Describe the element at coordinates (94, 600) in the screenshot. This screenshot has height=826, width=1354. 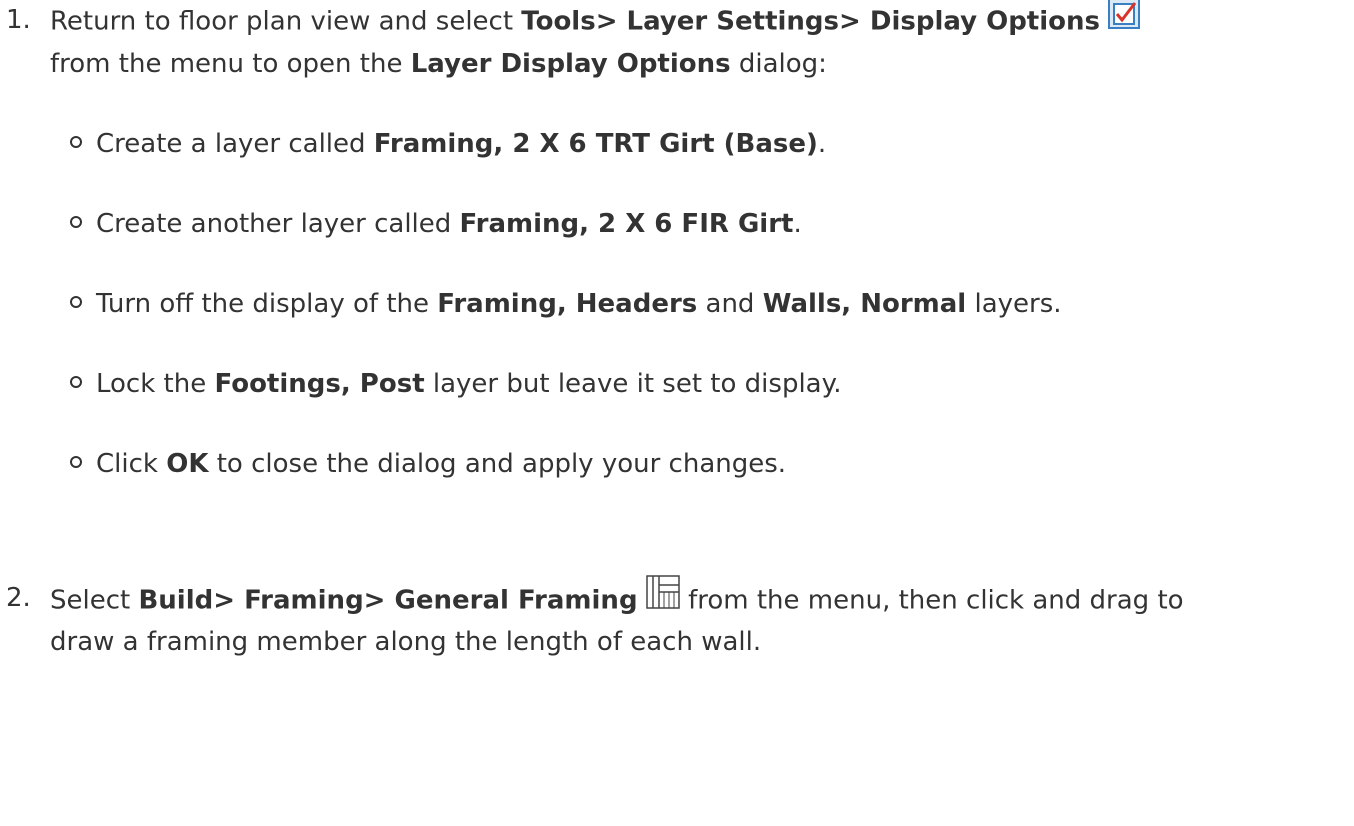
I see `text: Select` at that location.